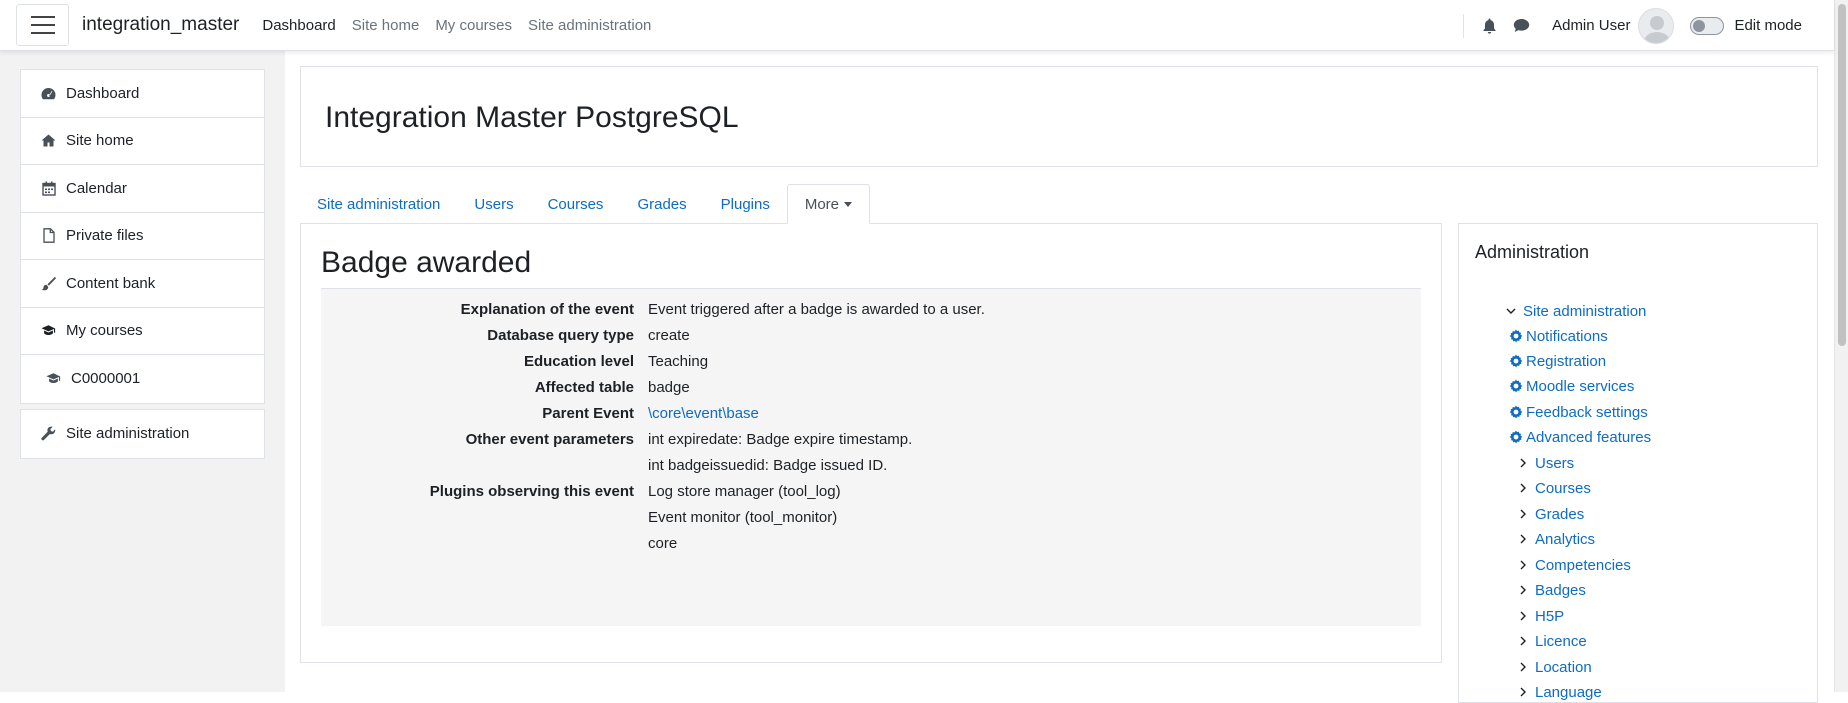 This screenshot has width=1848, height=703. I want to click on detail-value: badge, so click(669, 387).